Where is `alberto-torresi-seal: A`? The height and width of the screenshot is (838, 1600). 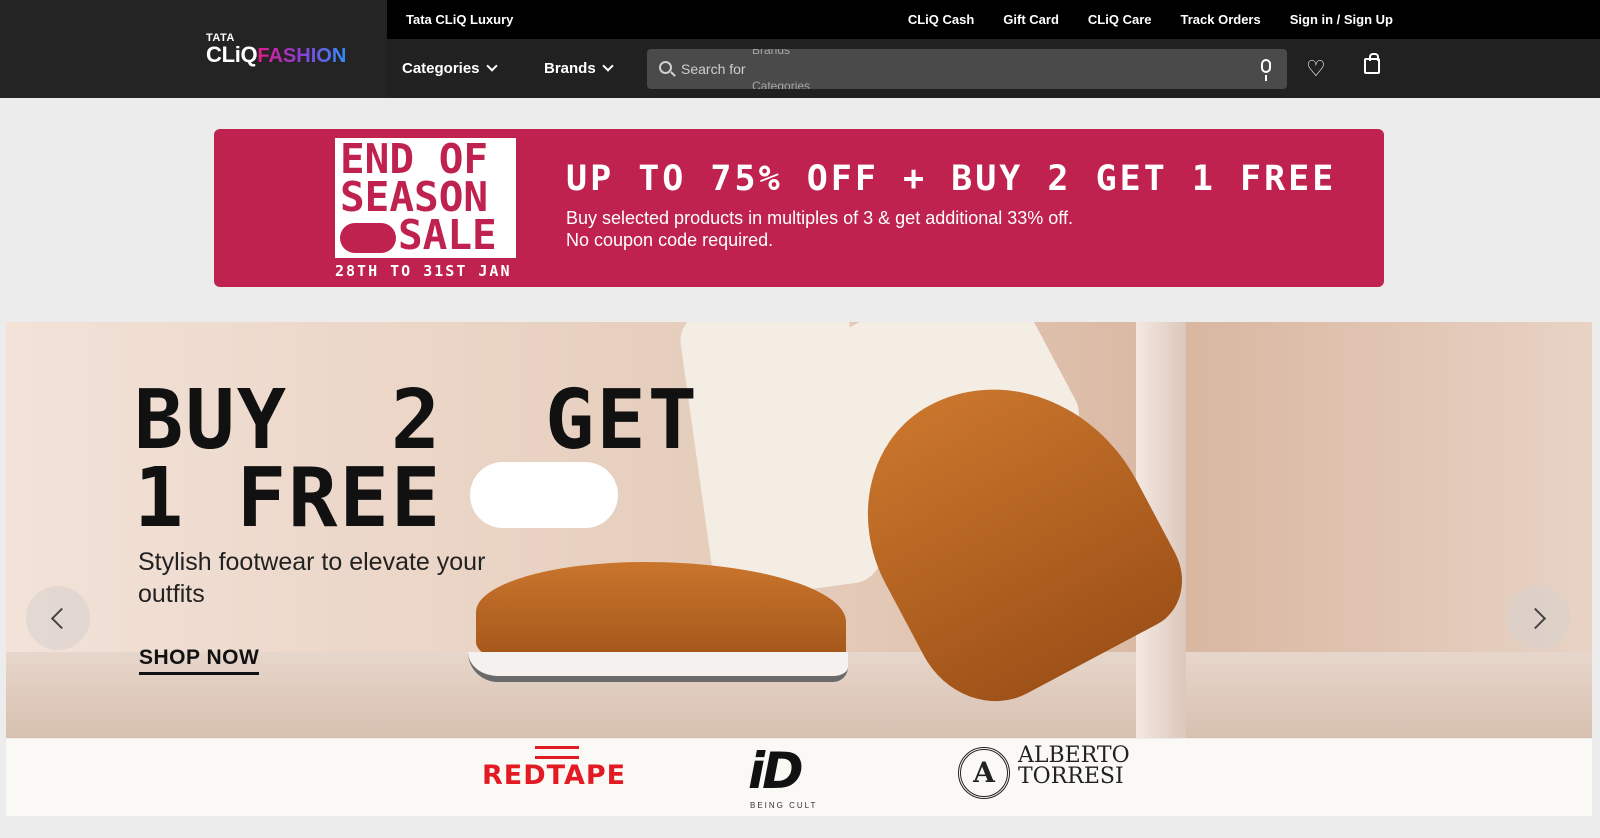 alberto-torresi-seal: A is located at coordinates (984, 773).